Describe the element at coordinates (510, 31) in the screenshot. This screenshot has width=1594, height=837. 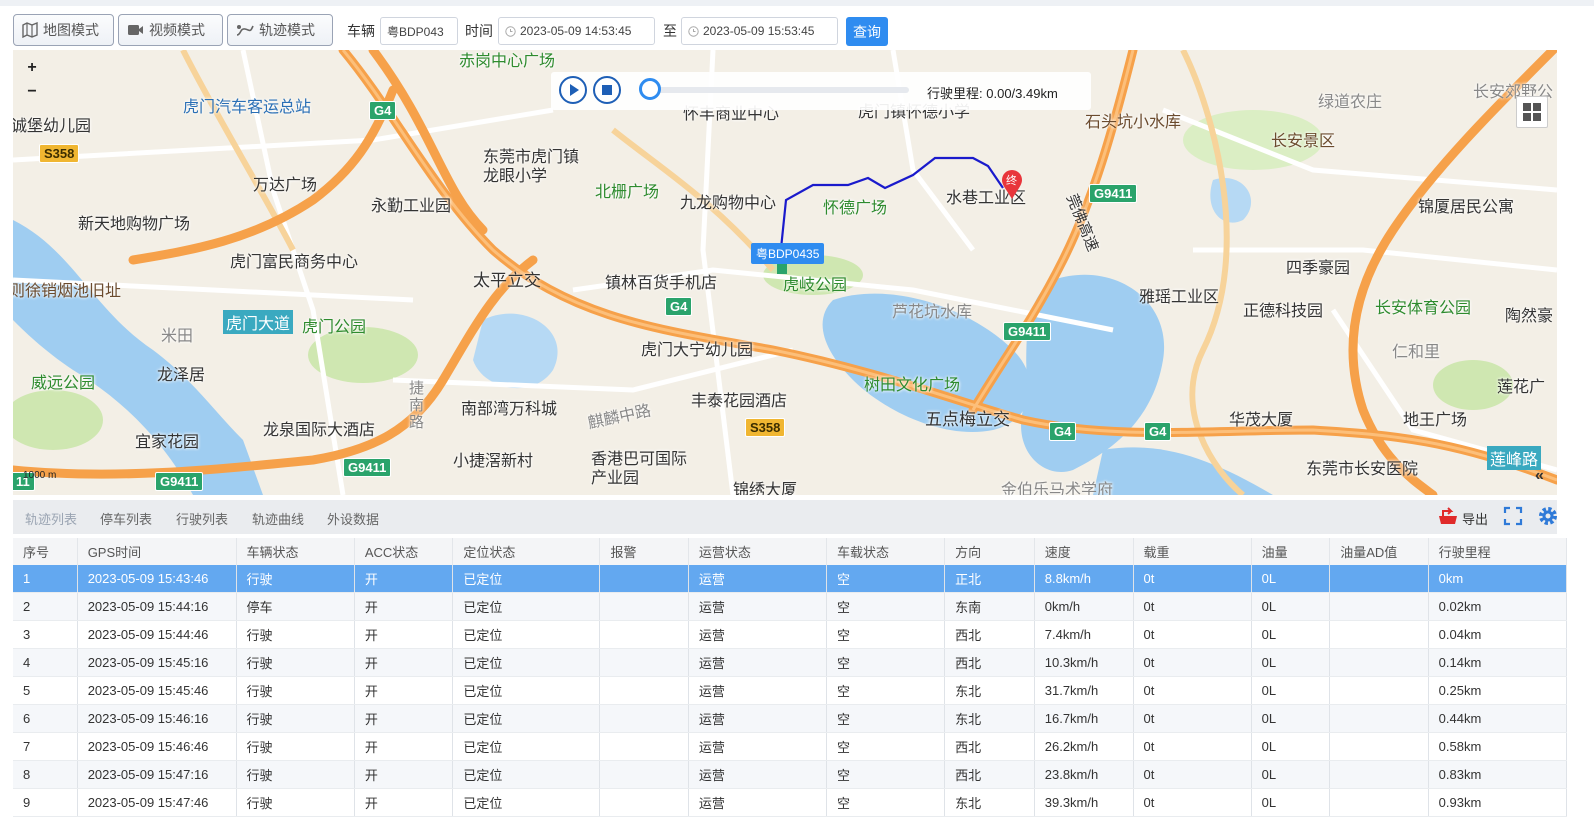
I see `clock-icon` at that location.